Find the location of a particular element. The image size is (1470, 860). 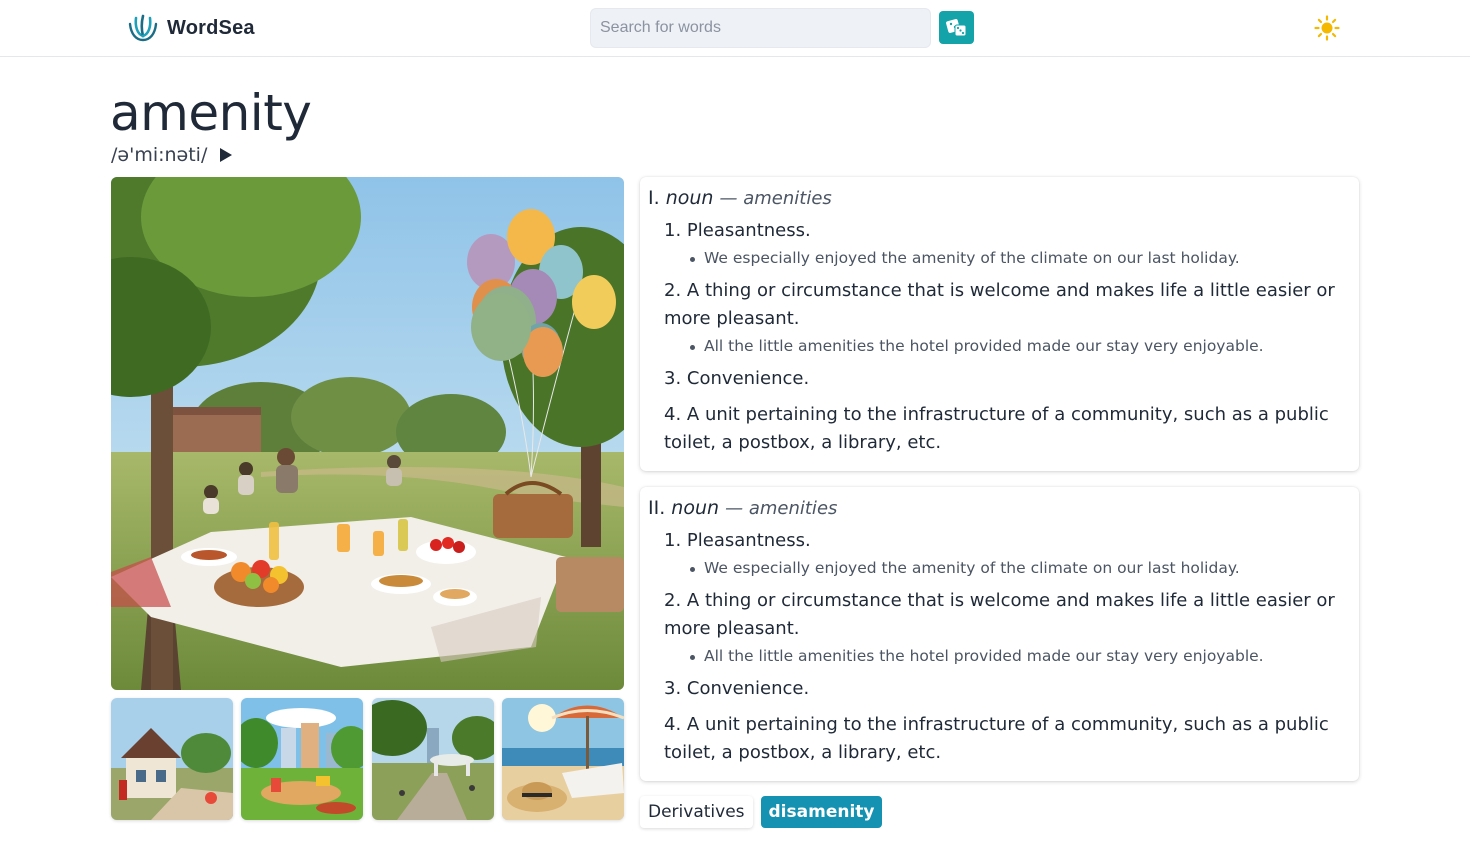

entry-heading: II. noun — amenities is located at coordinates (993, 508).